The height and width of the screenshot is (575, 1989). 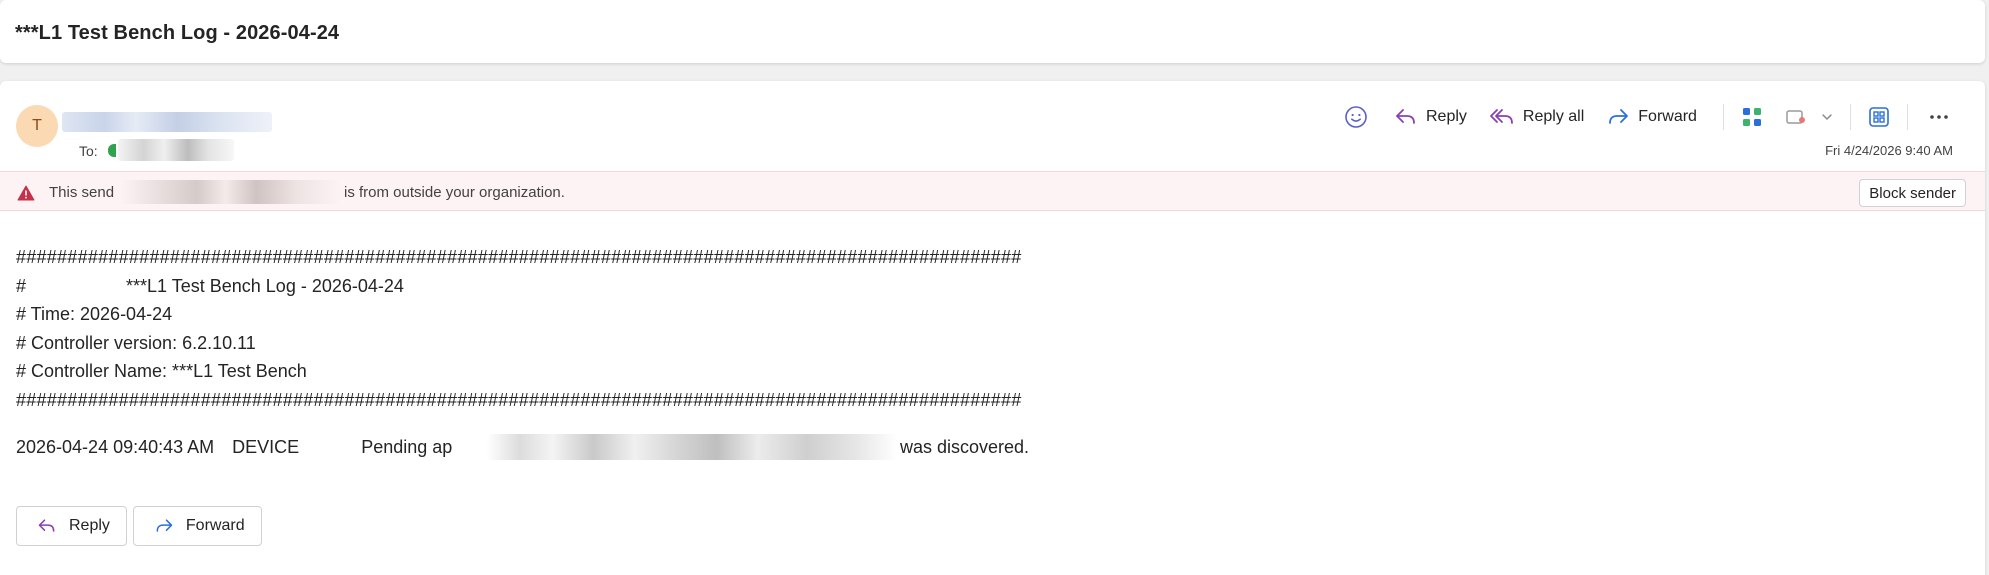 I want to click on message-date: Fri 4/24/2026 9:40 AM, so click(x=1889, y=150).